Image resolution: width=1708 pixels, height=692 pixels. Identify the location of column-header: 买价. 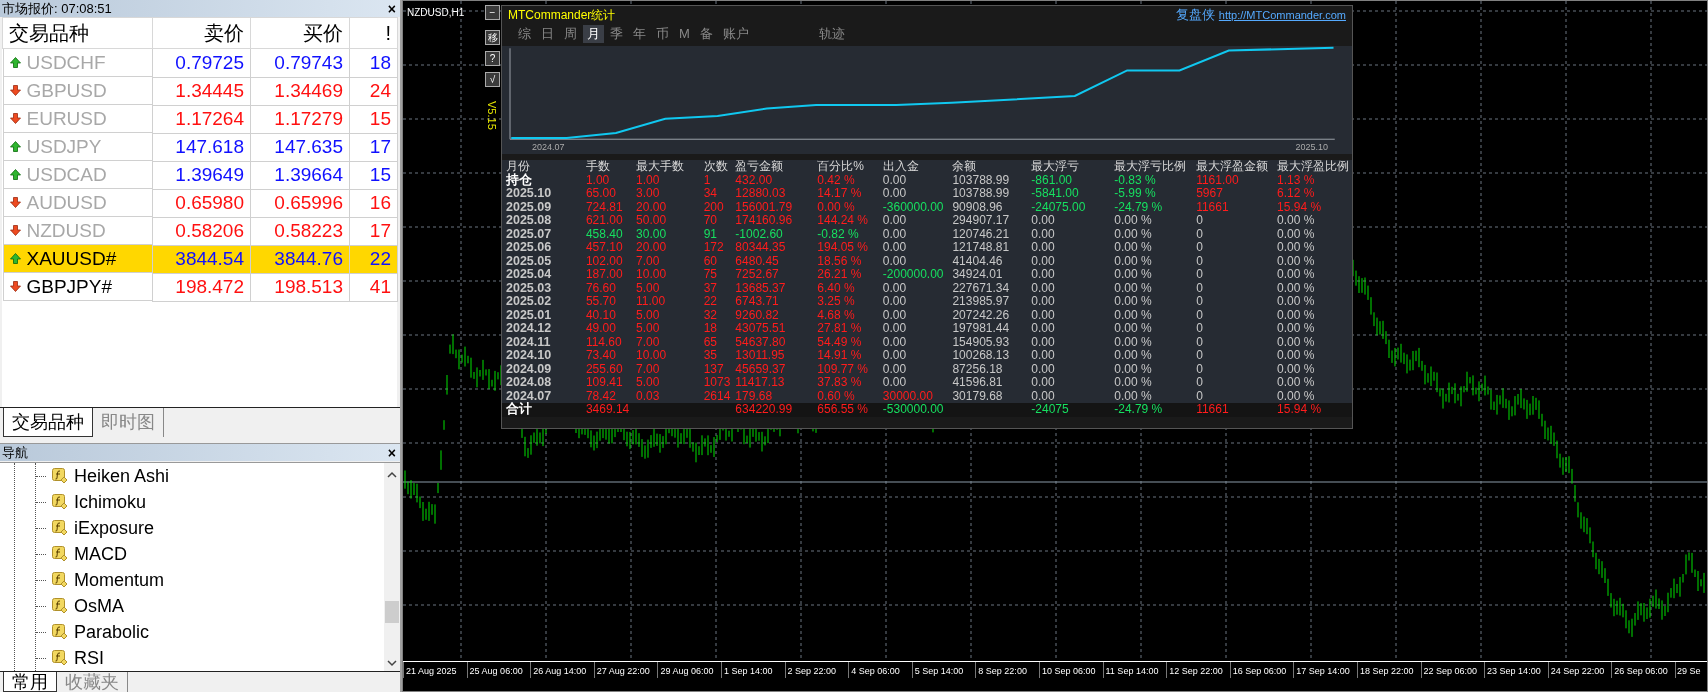
(300, 33).